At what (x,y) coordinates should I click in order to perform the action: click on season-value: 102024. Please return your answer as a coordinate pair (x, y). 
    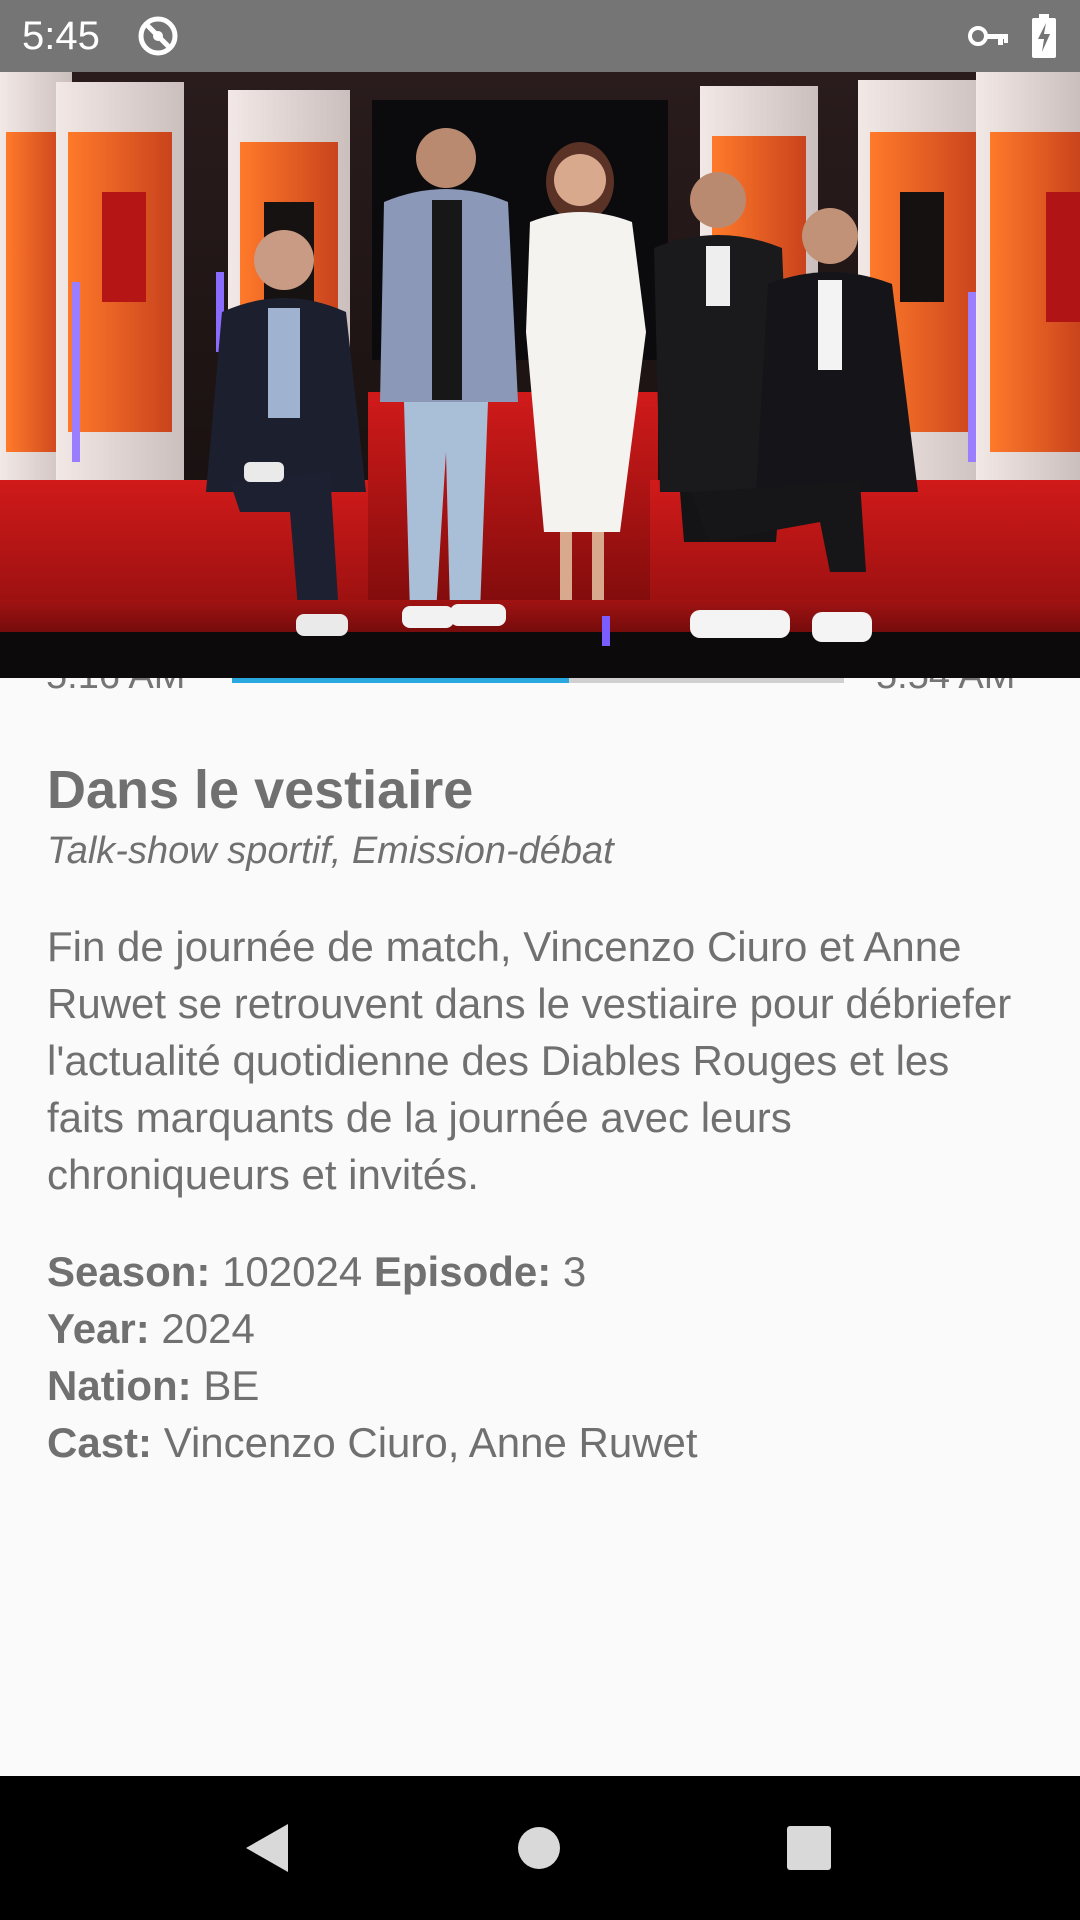
    Looking at the image, I should click on (292, 1271).